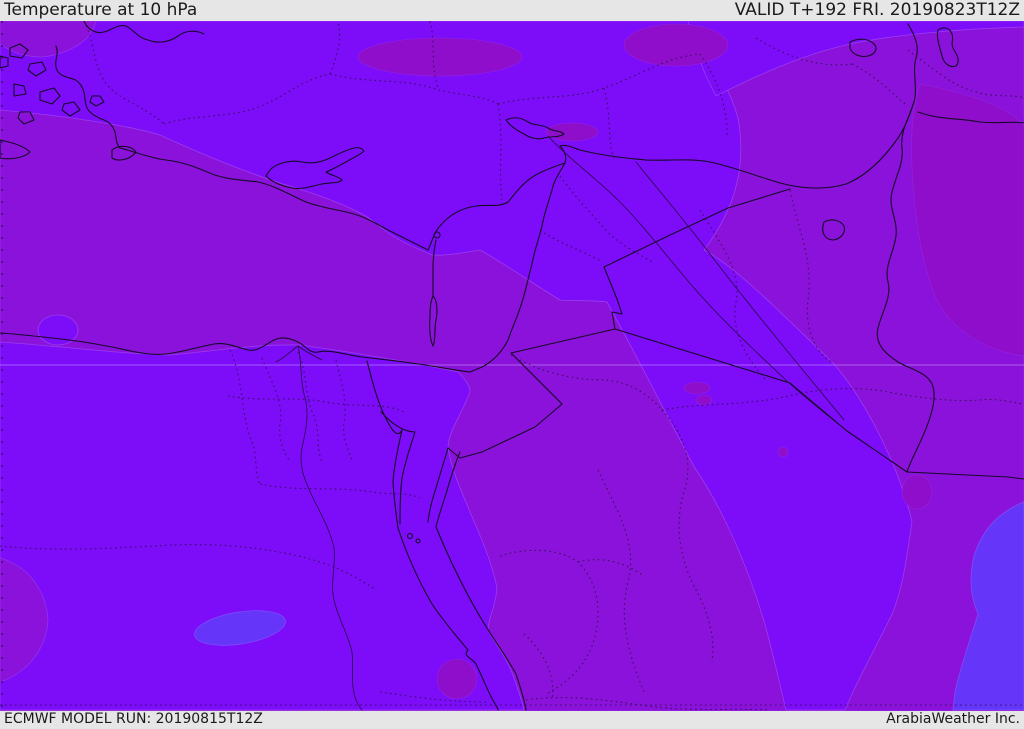 The width and height of the screenshot is (1024, 729). What do you see at coordinates (676, 45) in the screenshot?
I see `fill-dark-ellipse-ne-turkey` at bounding box center [676, 45].